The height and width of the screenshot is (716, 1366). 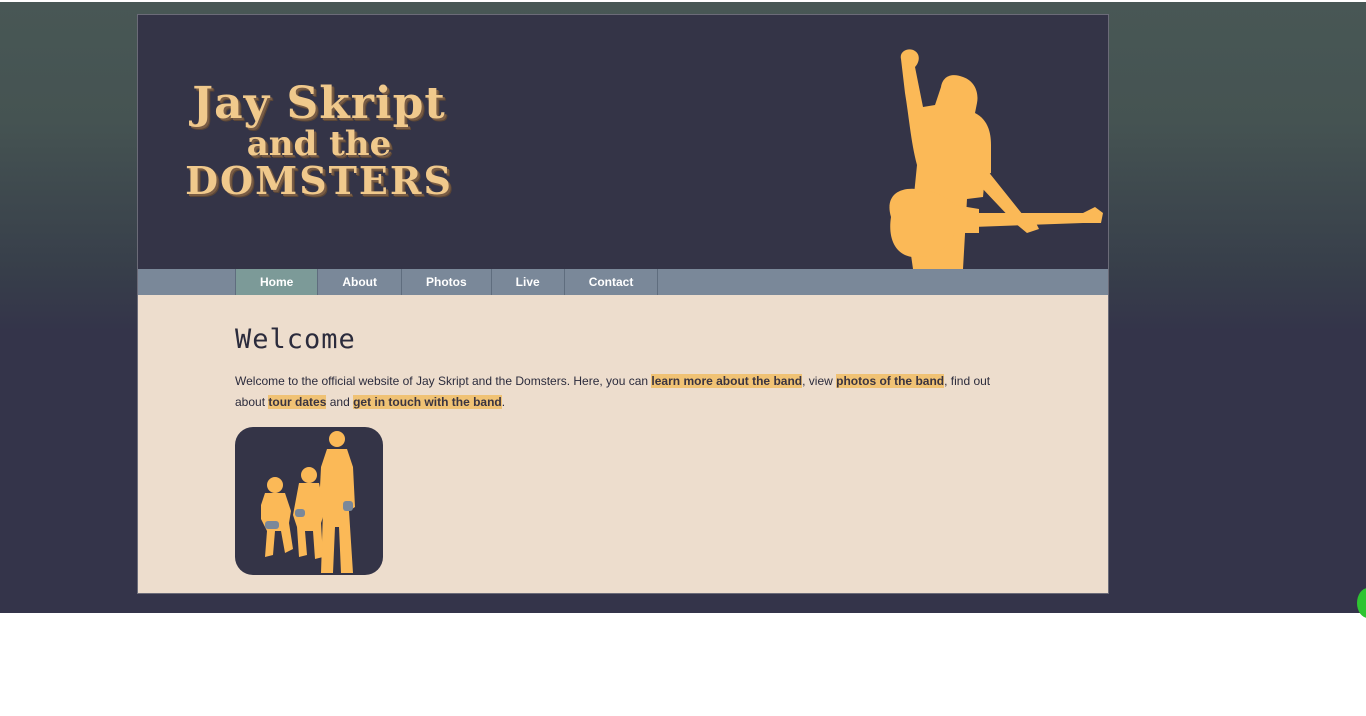 I want to click on band-logo: Jay Skript and the DOMSTERS, so click(x=319, y=141).